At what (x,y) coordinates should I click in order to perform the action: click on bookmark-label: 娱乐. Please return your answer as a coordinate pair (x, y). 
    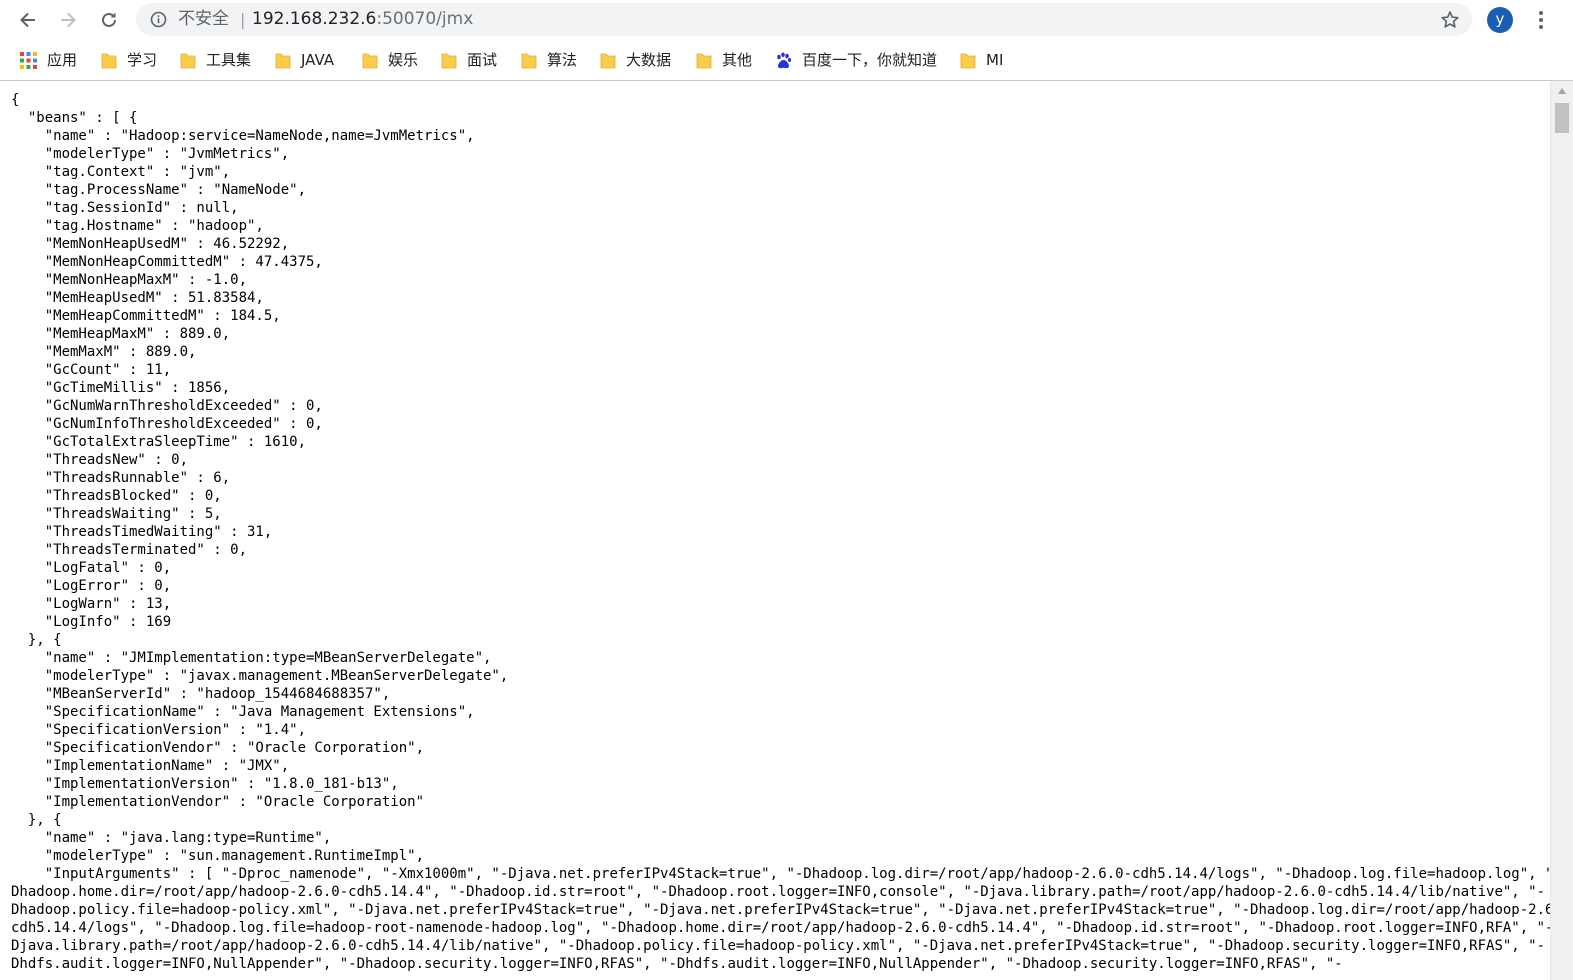
    Looking at the image, I should click on (403, 60).